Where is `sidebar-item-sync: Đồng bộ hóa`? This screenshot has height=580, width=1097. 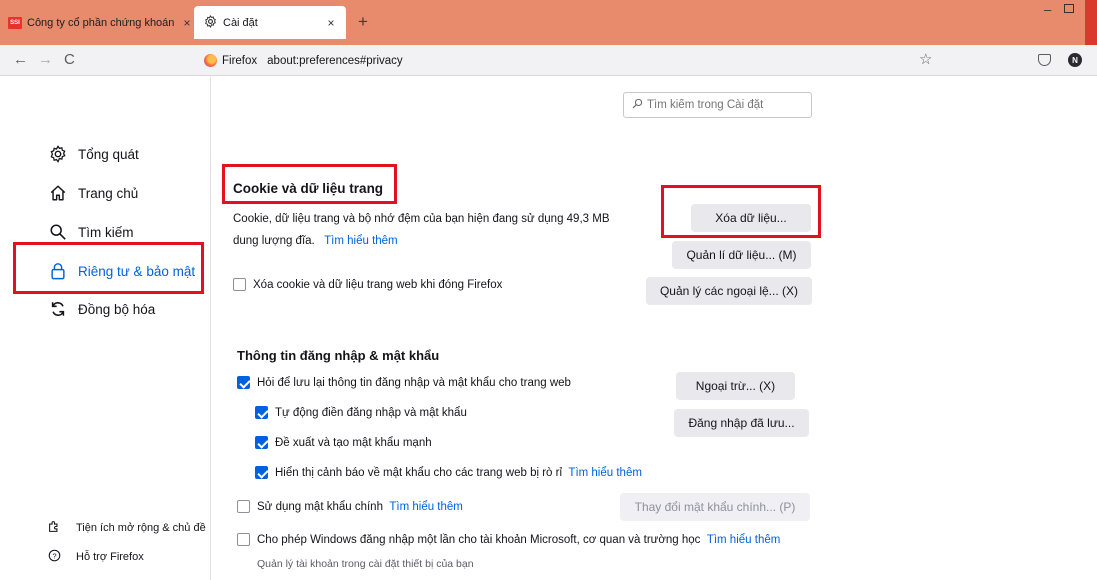 sidebar-item-sync: Đồng bộ hóa is located at coordinates (101, 309).